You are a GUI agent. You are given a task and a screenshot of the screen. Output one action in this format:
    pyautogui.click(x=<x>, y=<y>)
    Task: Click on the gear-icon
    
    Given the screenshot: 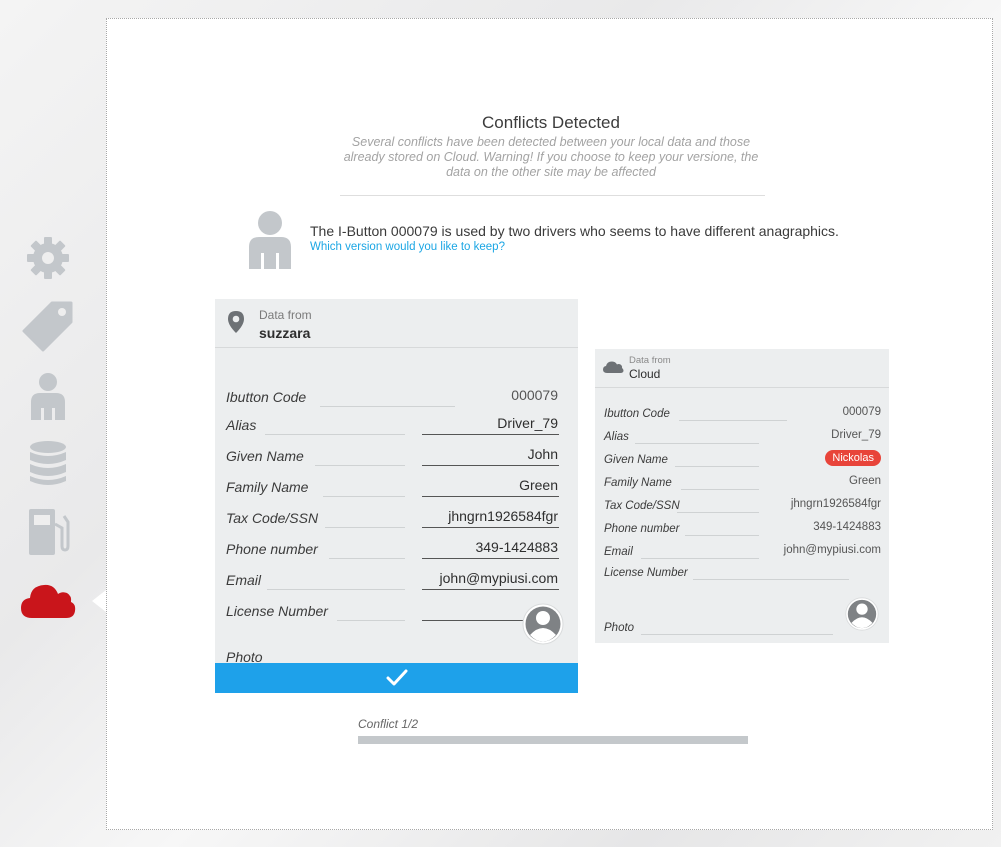 What is the action you would take?
    pyautogui.click(x=48, y=258)
    